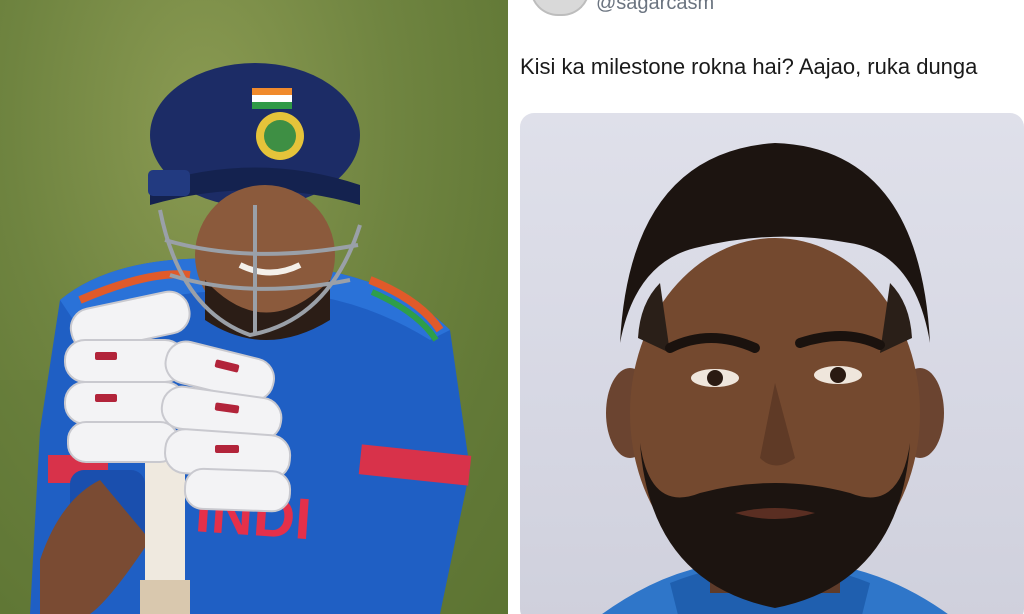 The height and width of the screenshot is (614, 1024). I want to click on avatar, so click(560, 8).